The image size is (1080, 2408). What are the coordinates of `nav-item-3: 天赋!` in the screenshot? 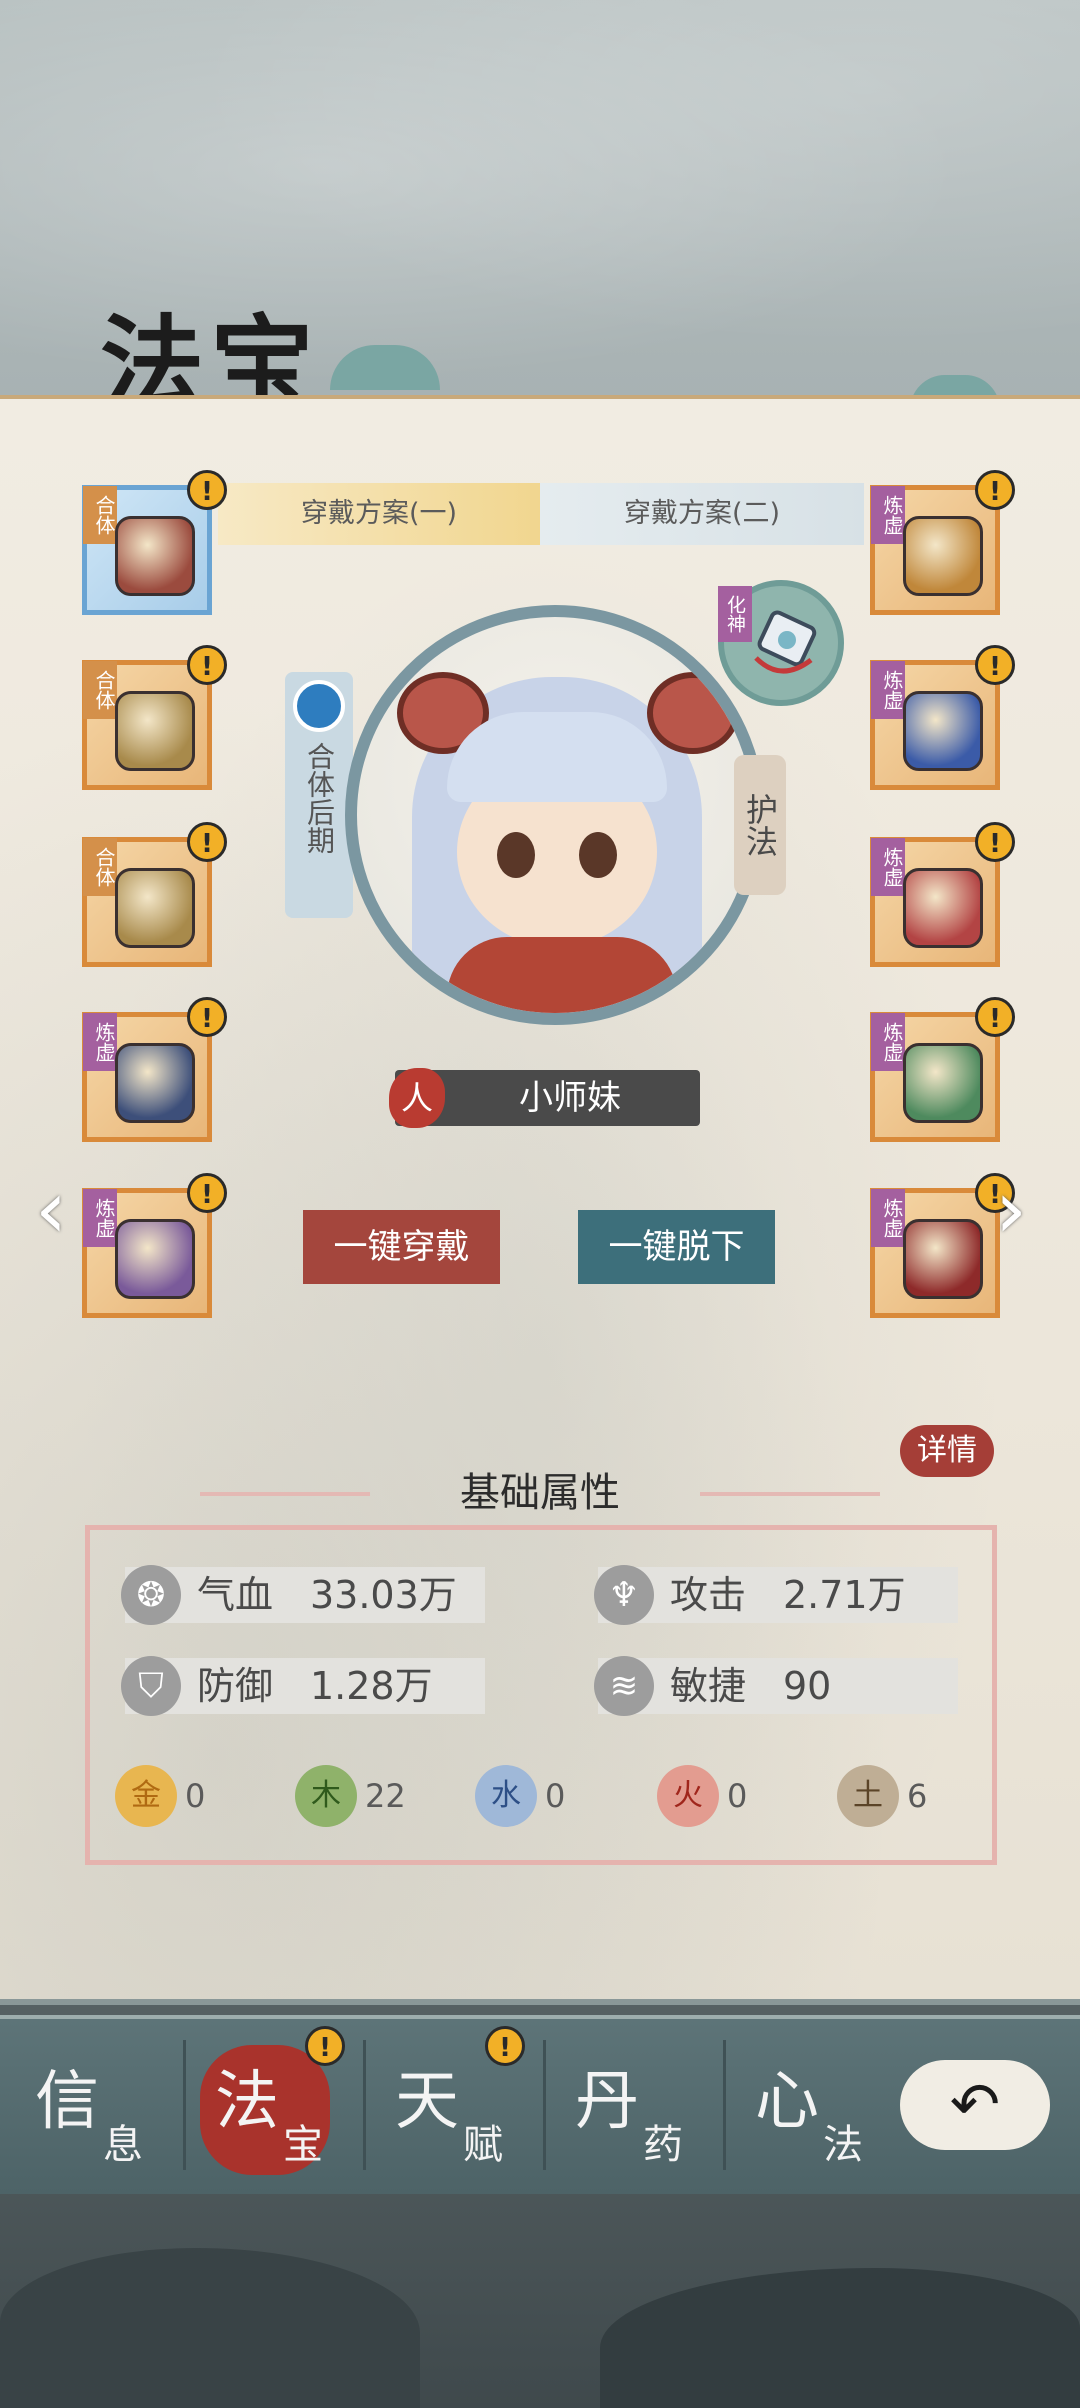 It's located at (455, 2103).